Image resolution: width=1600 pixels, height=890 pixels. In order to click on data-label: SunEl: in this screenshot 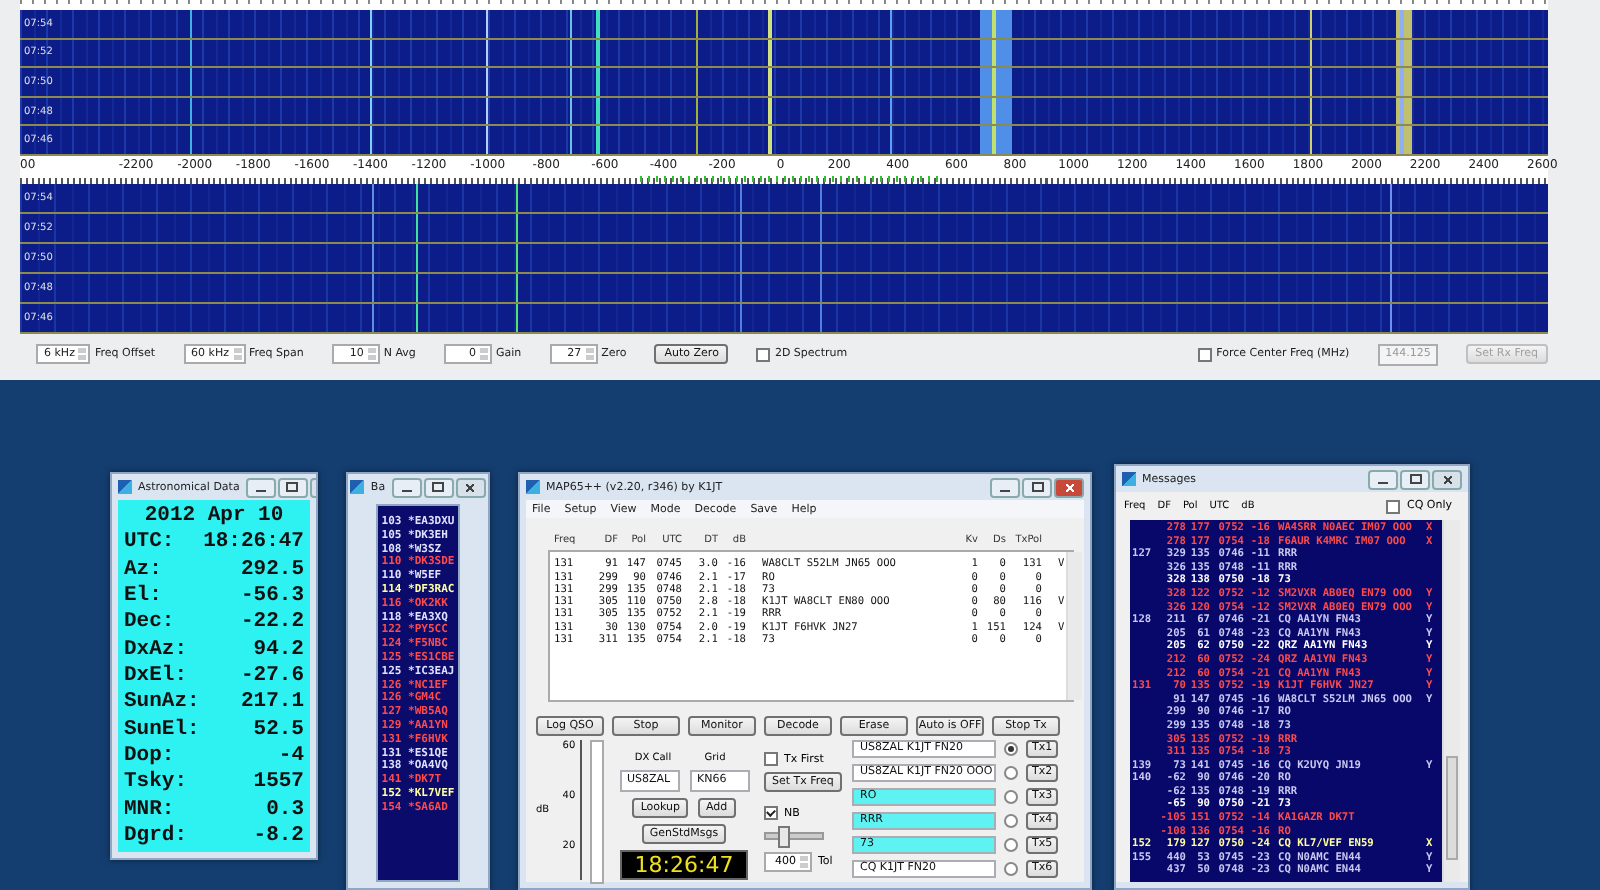, I will do `click(162, 729)`.